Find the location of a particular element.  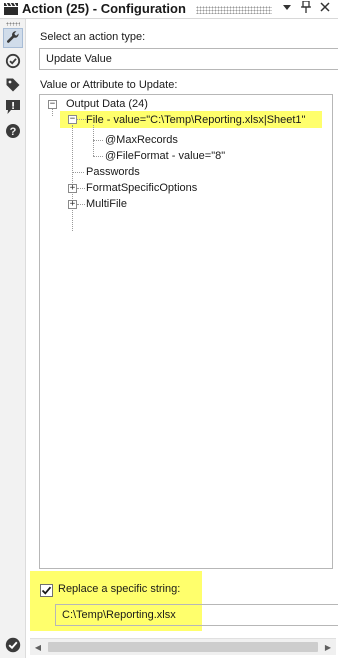

message-icon is located at coordinates (13, 107).